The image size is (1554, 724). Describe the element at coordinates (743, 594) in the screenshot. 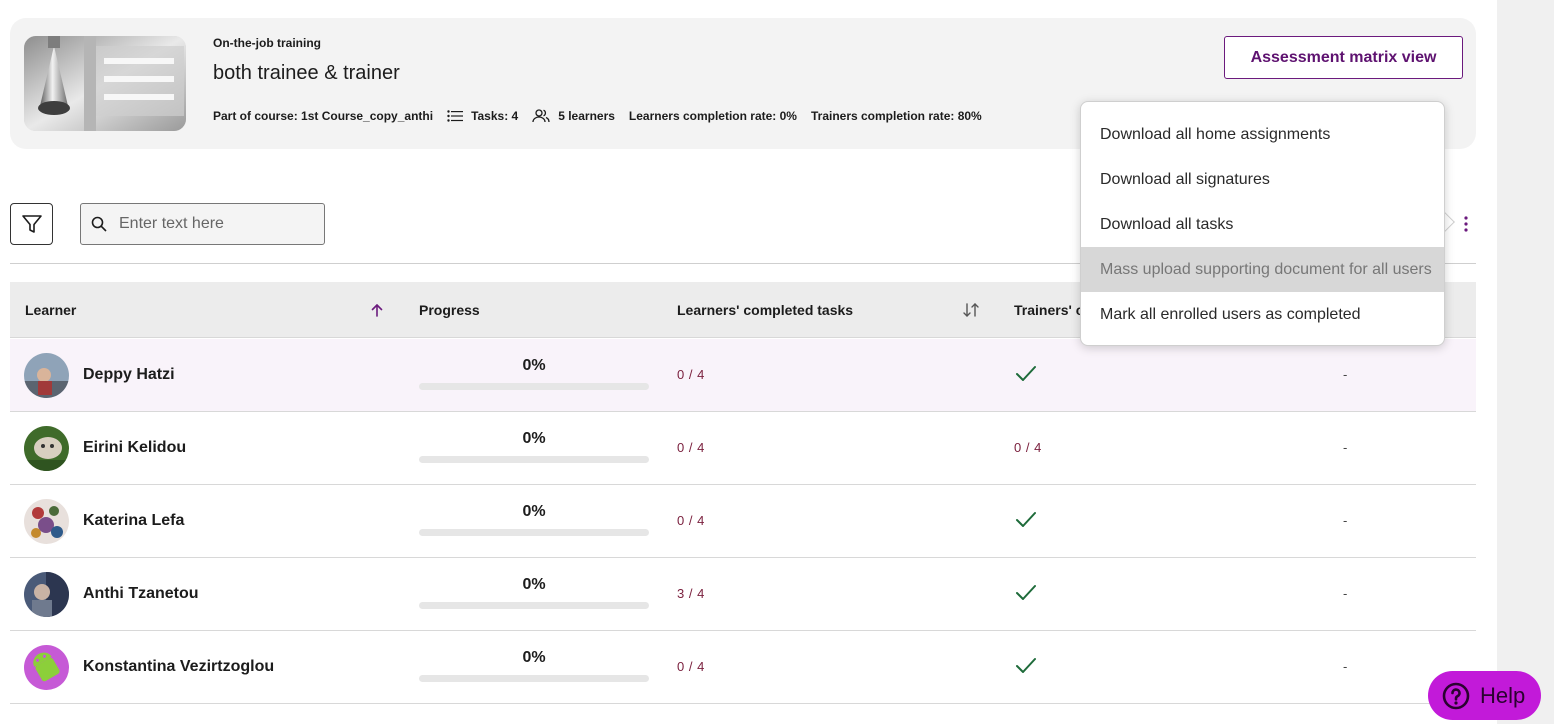

I see `table-row: Anthi Tzanetou 0% 3 / 4 -` at that location.